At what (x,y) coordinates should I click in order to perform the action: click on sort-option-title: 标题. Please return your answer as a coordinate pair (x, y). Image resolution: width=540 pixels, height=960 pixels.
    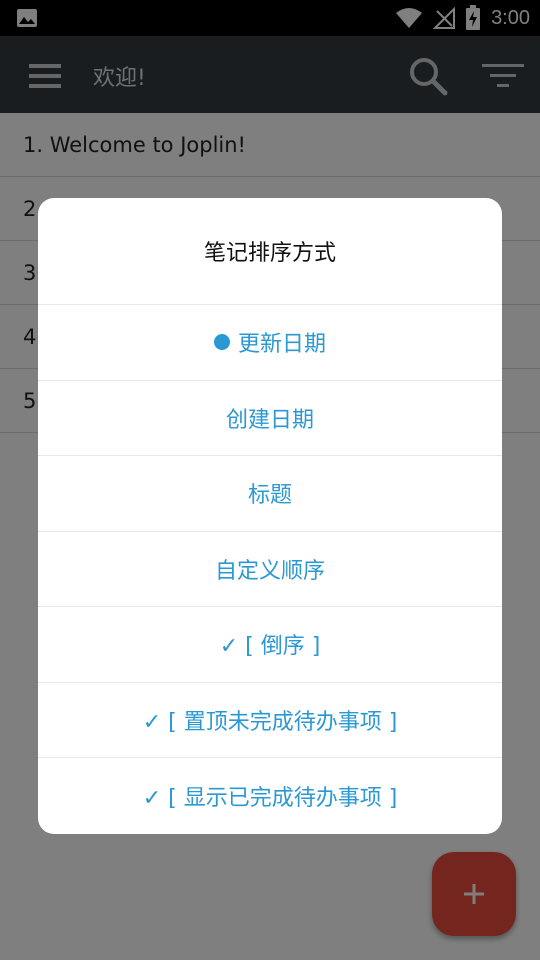
    Looking at the image, I should click on (270, 494).